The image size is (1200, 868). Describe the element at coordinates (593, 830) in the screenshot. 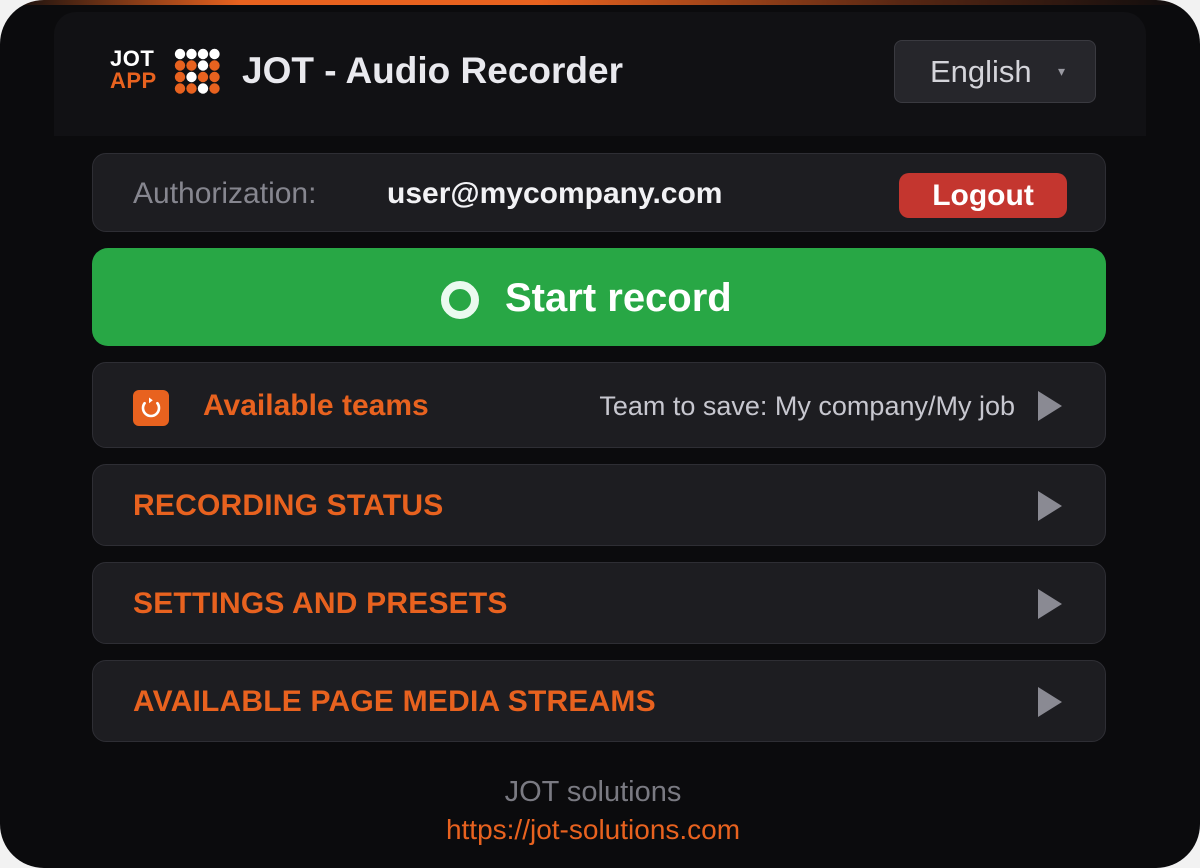

I see `footer-website-link: https://jot-solutions.com` at that location.